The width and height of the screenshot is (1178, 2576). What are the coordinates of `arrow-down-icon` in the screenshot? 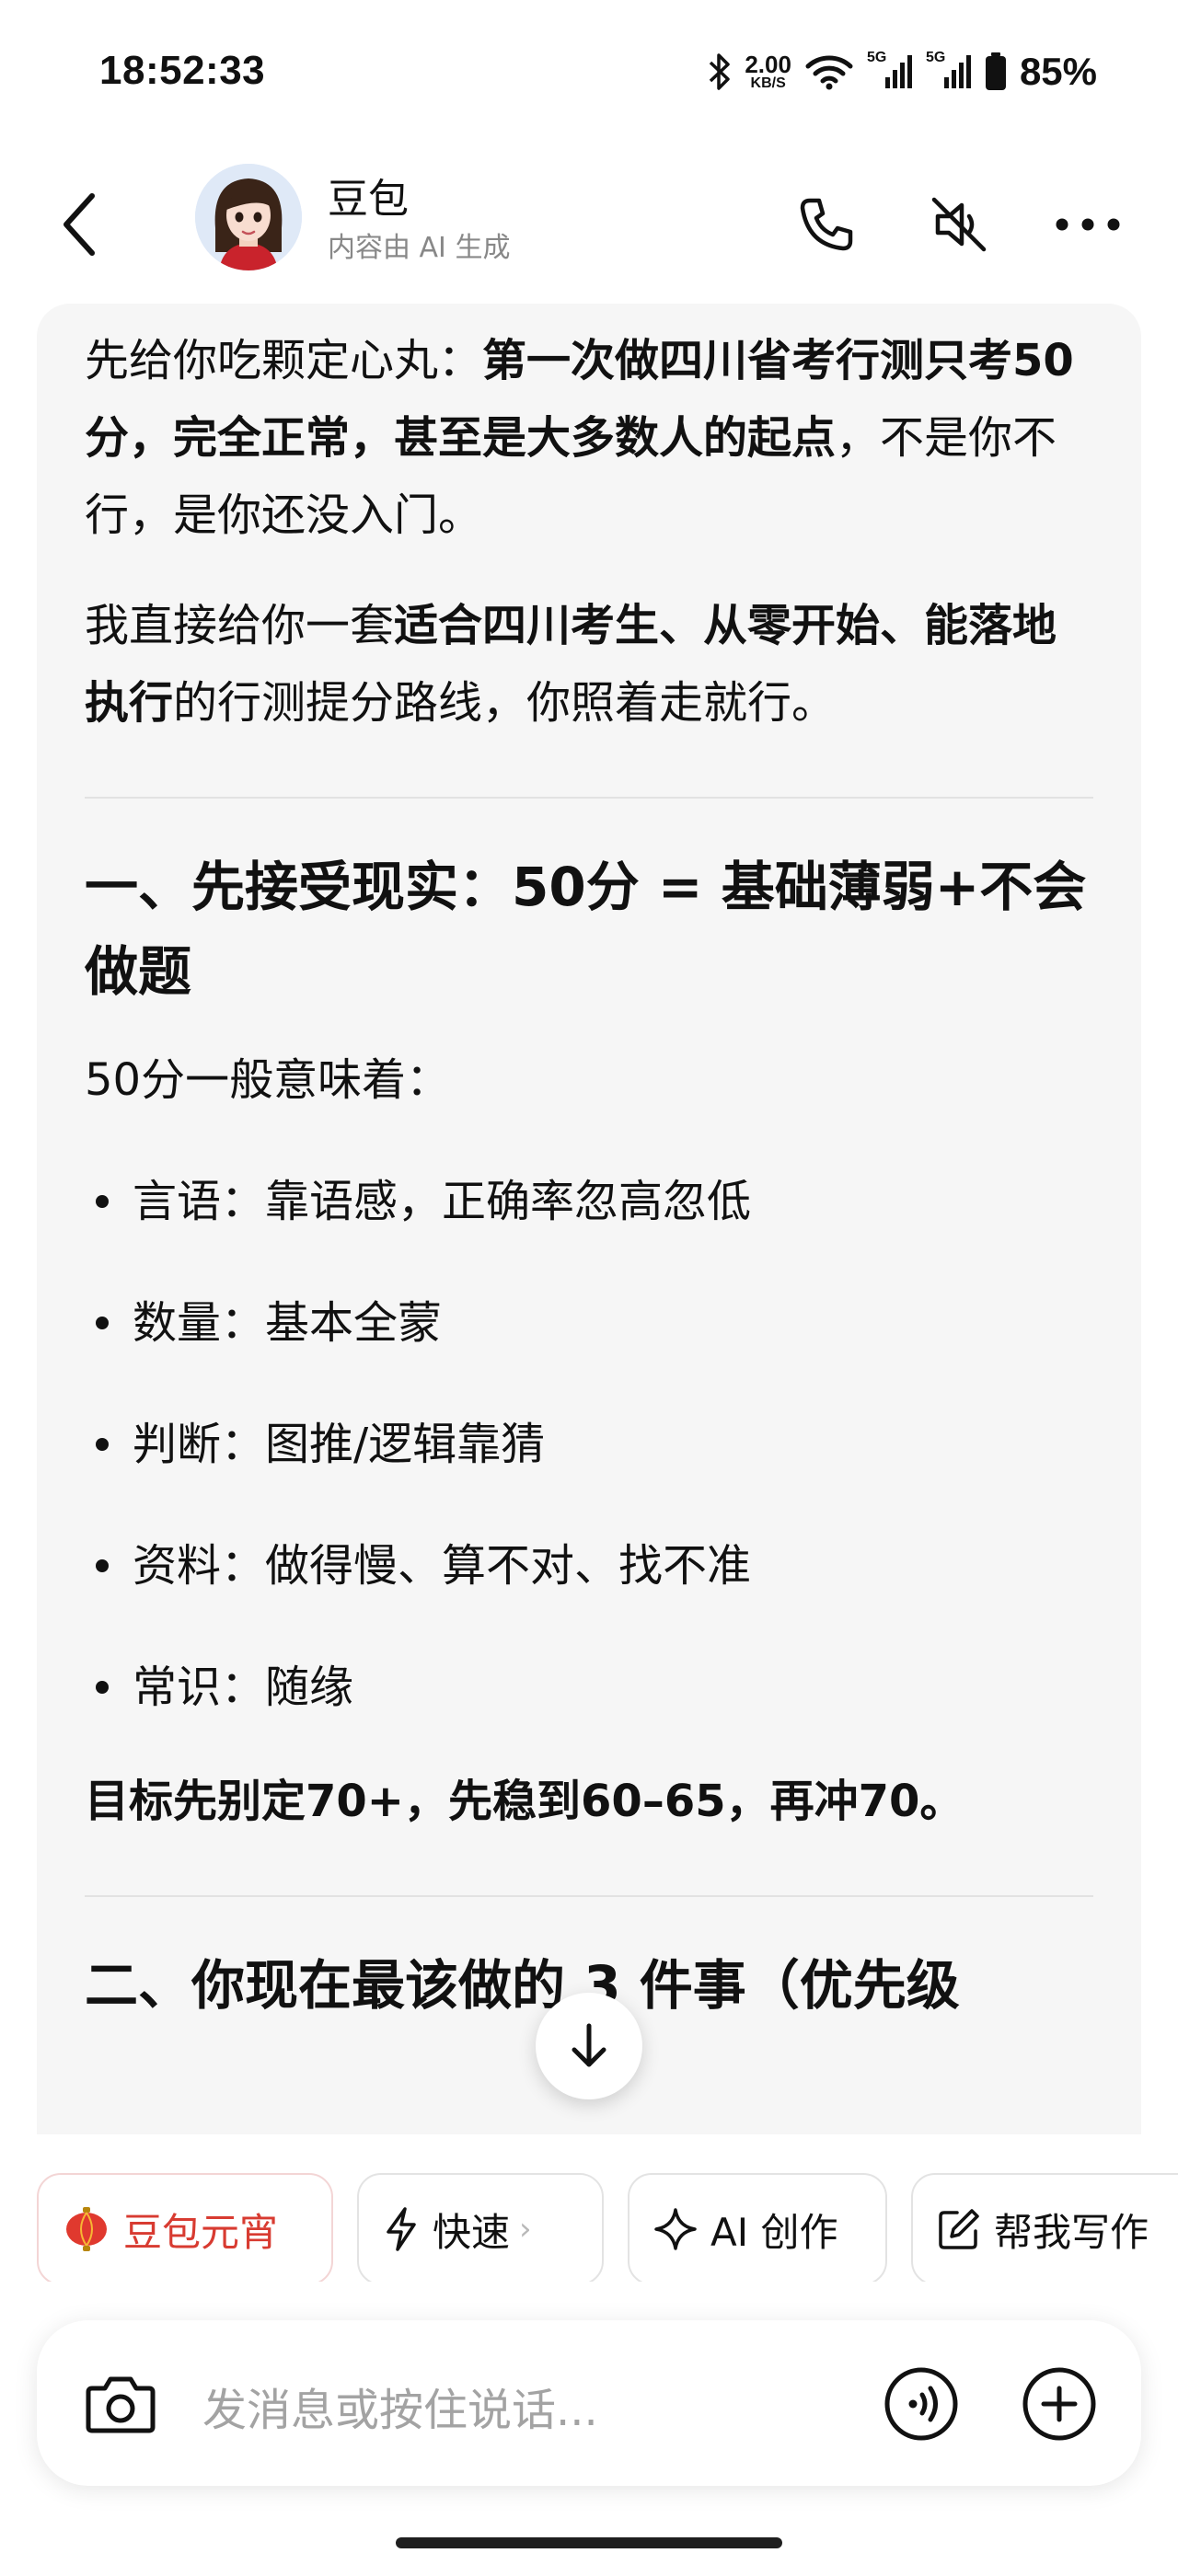 It's located at (589, 2045).